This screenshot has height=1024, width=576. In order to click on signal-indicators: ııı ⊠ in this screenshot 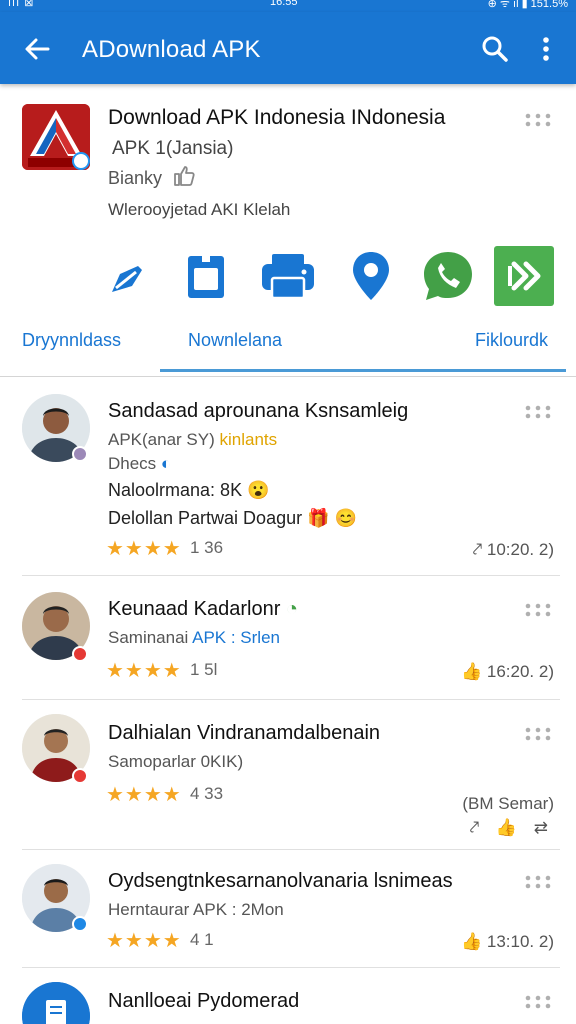, I will do `click(21, 4)`.